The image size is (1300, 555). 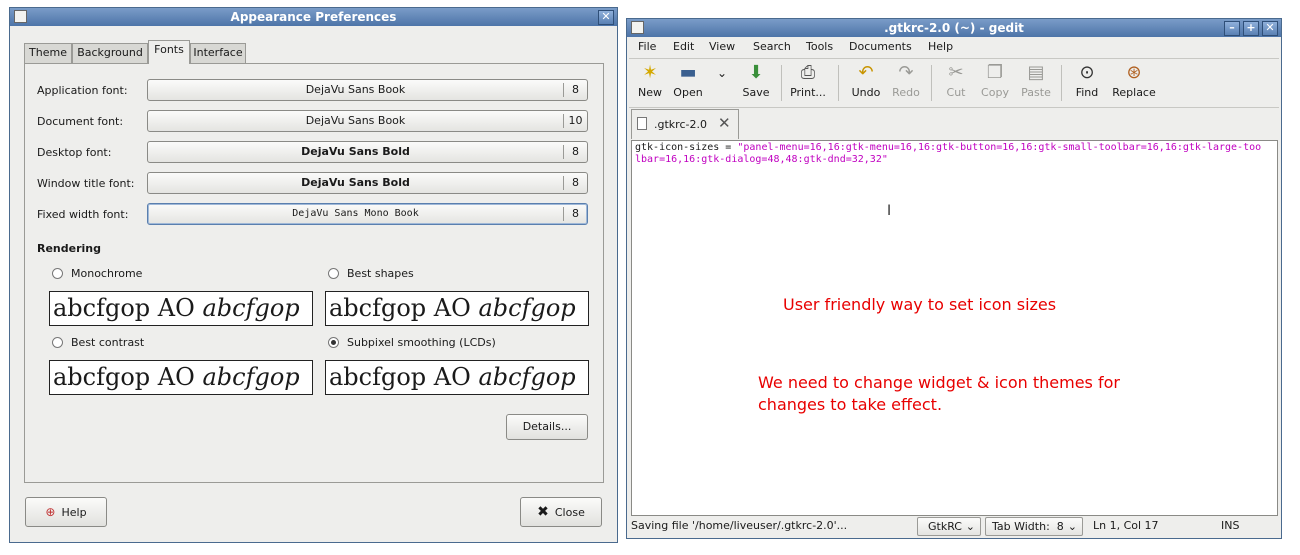 I want to click on clipboard-icon: ▤, so click(x=1036, y=72).